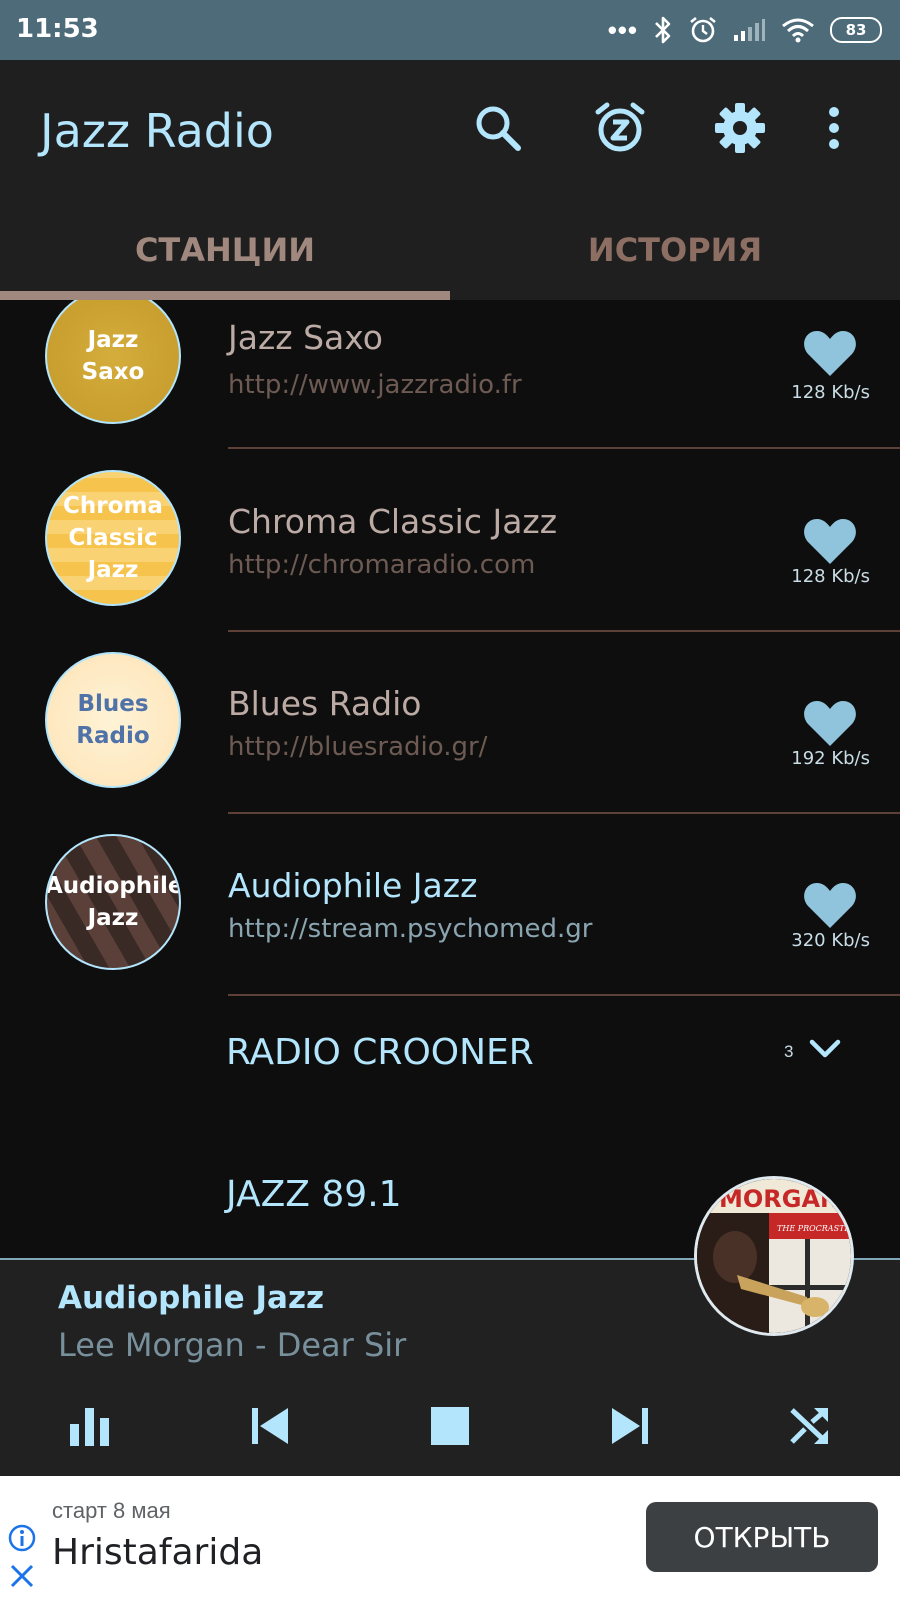  Describe the element at coordinates (814, 1228) in the screenshot. I see `album-subtitle-text: THE PROCRASTINATOR` at that location.